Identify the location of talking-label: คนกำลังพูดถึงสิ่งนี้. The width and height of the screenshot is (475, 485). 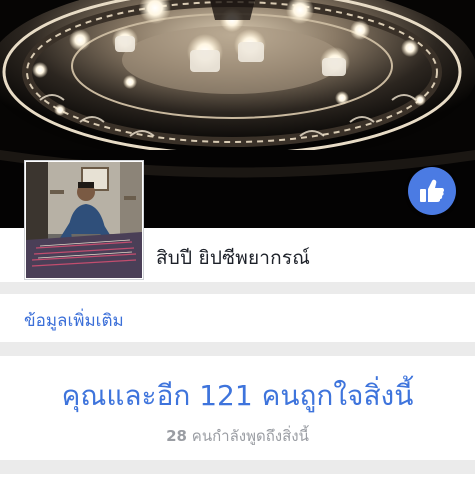
(250, 436).